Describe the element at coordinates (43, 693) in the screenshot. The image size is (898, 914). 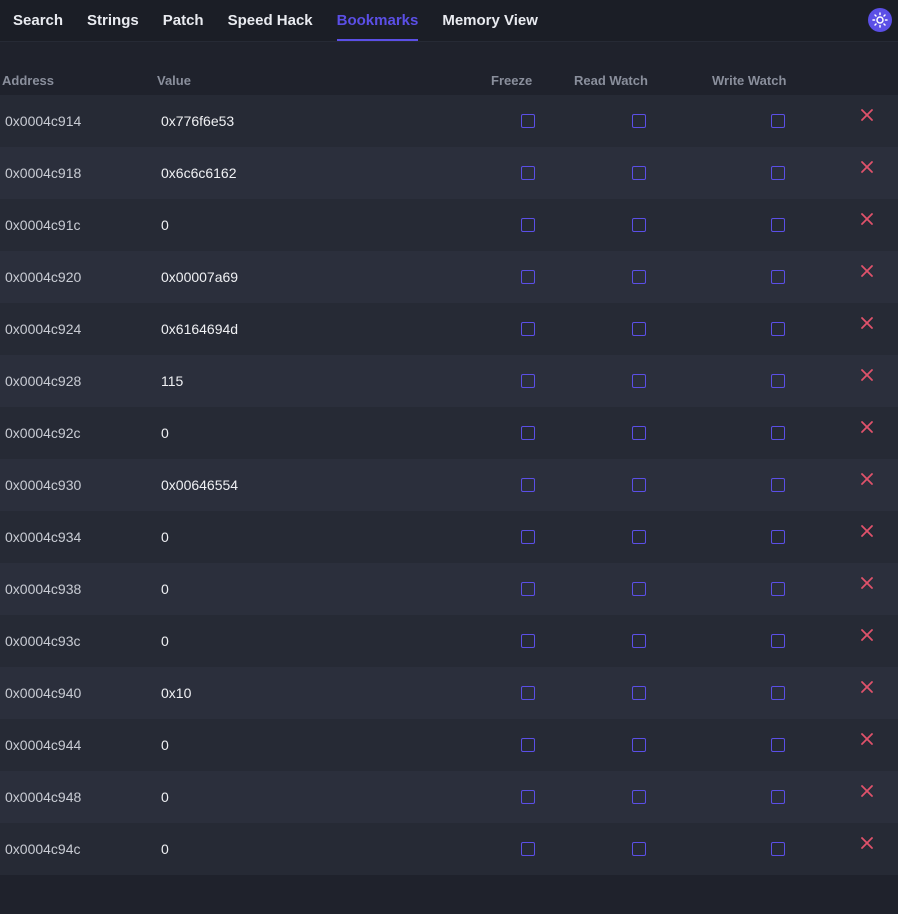
I see `address-cell: 0x0004c940` at that location.